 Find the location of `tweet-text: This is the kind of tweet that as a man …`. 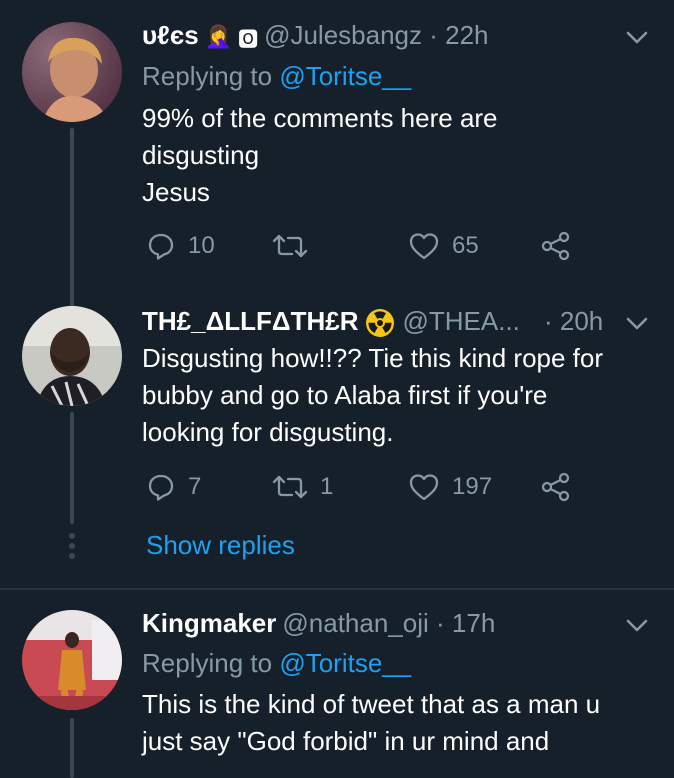

tweet-text: This is the kind of tweet that as a man … is located at coordinates (397, 723).